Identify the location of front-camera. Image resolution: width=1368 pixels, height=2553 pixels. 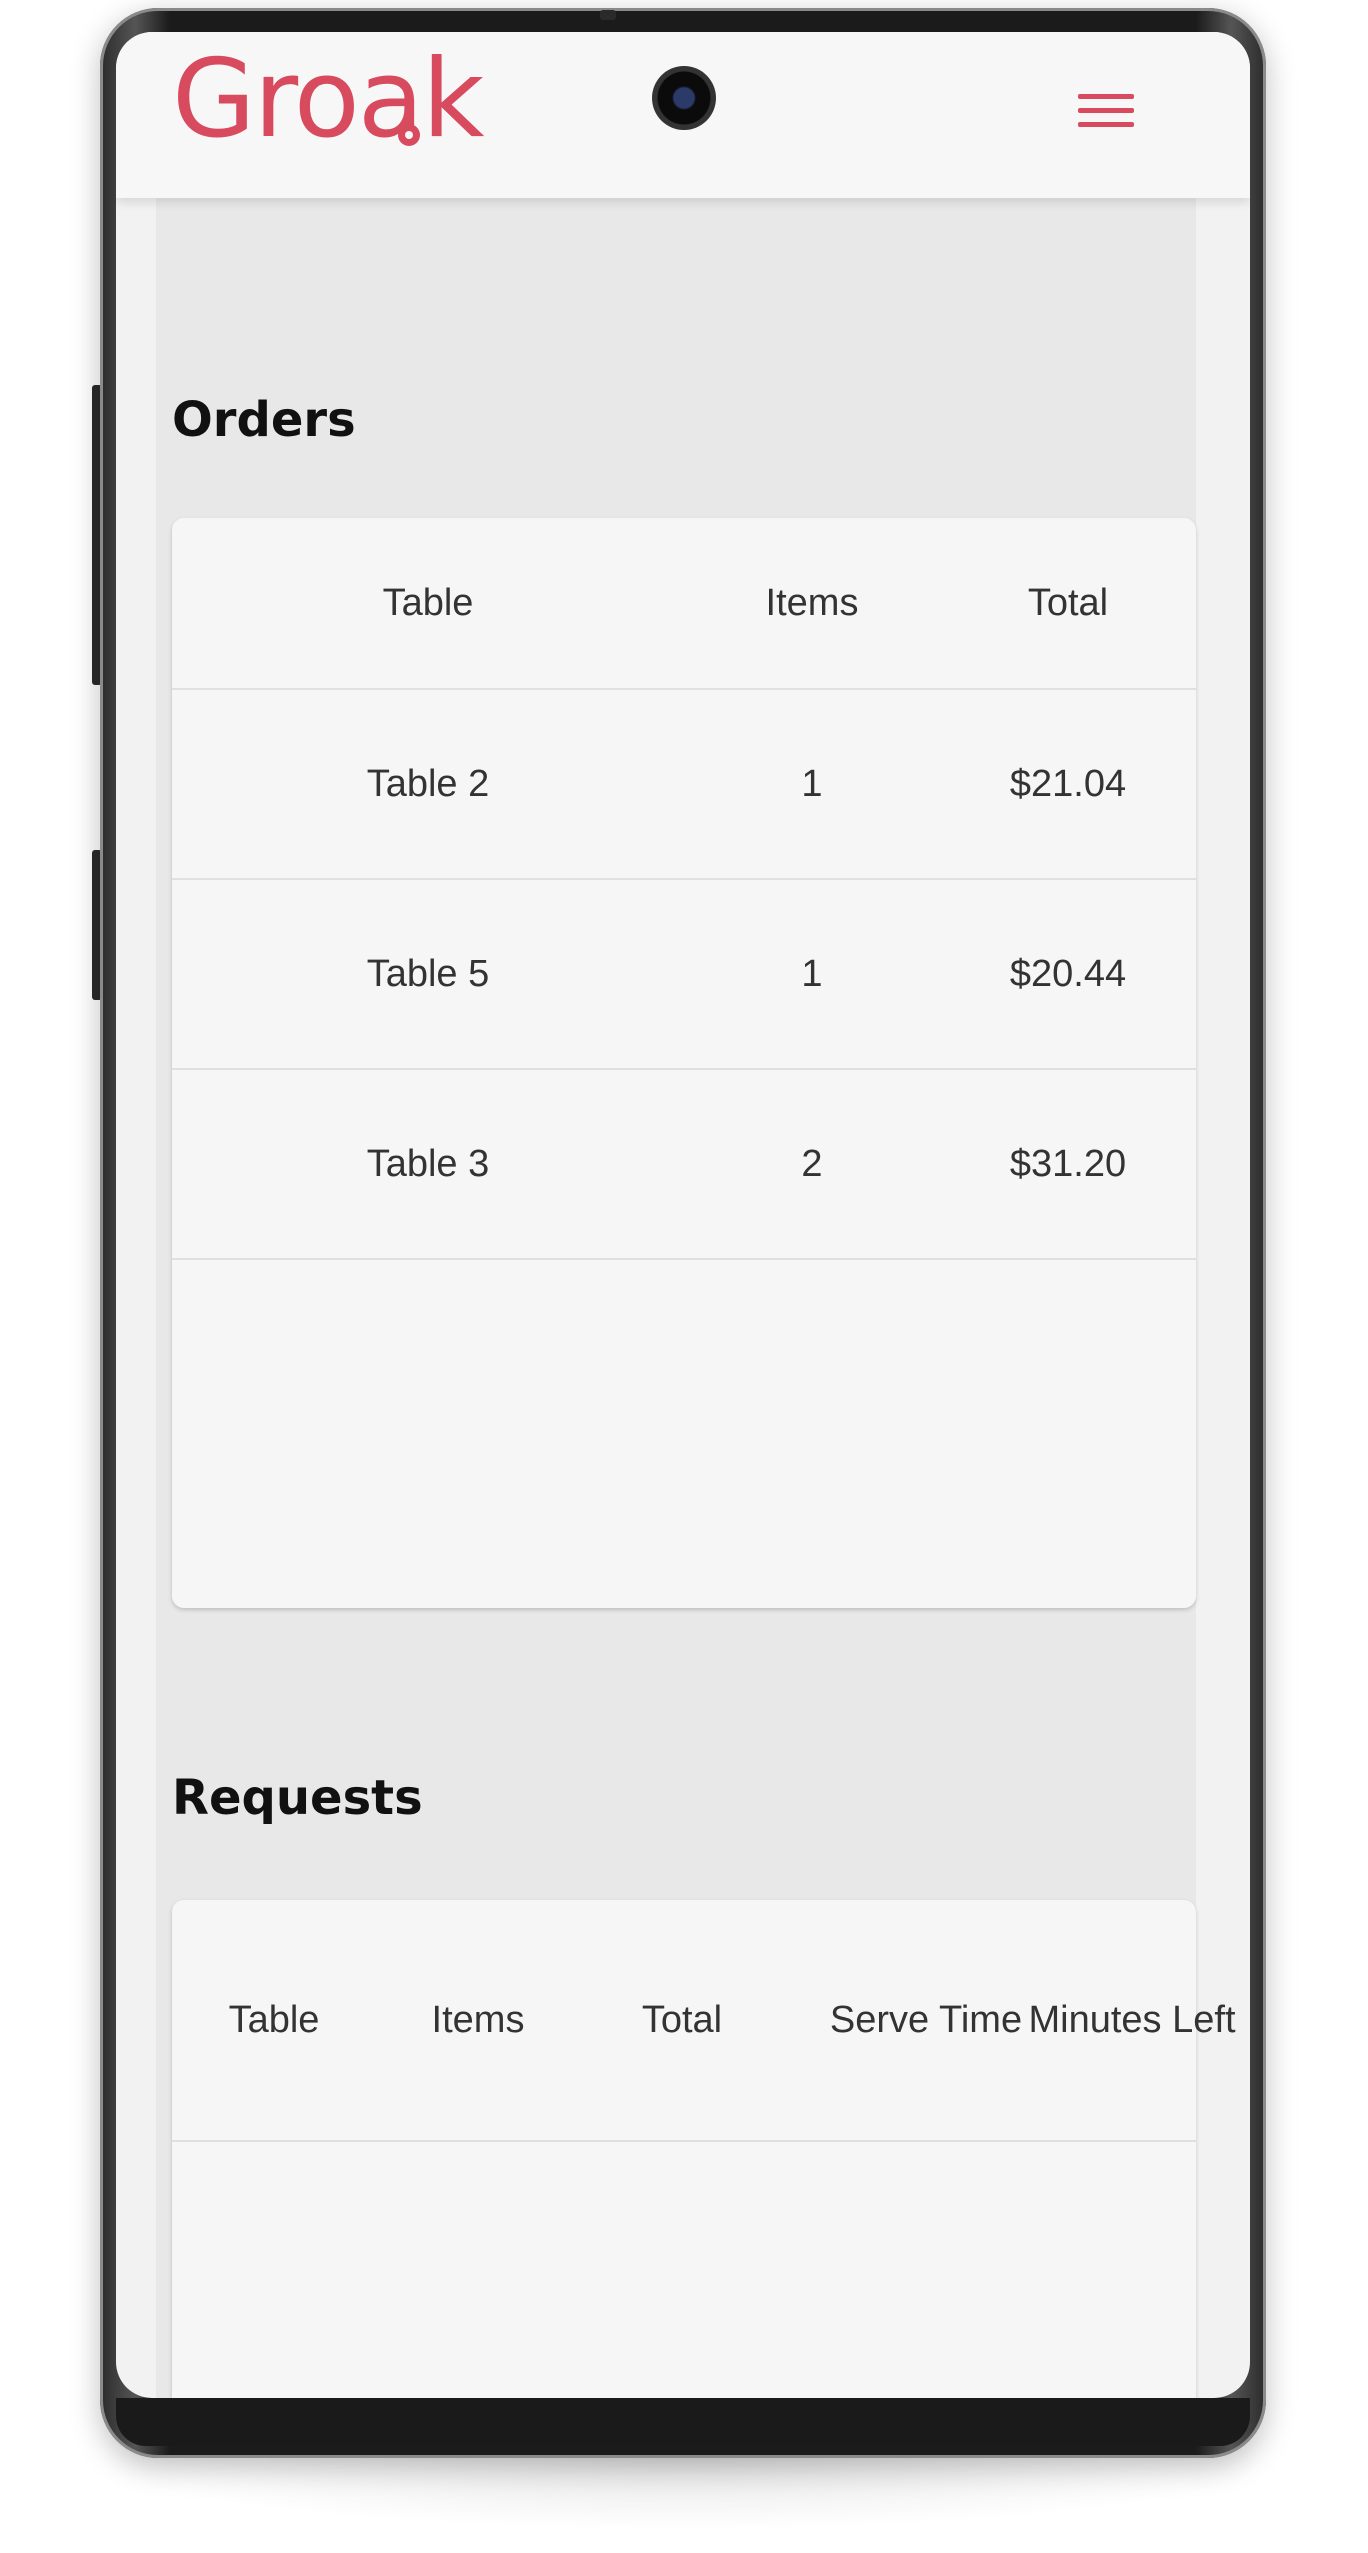
(684, 98).